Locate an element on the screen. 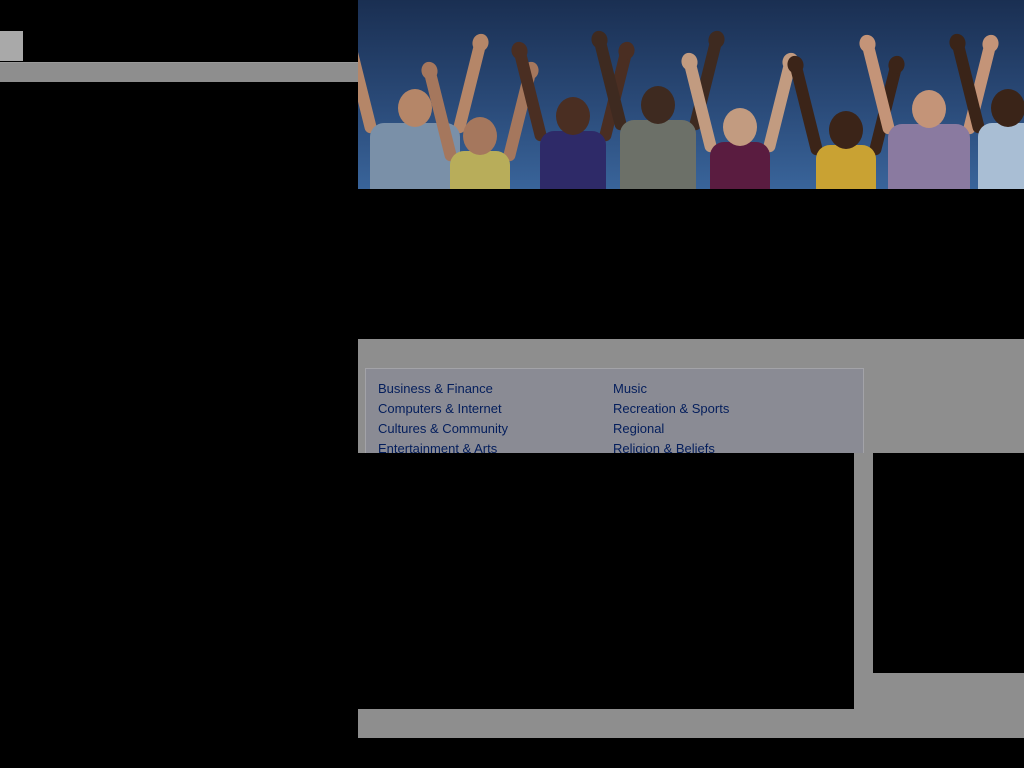 The width and height of the screenshot is (1024, 768). category-business-finance: Business & Finance is located at coordinates (435, 389).